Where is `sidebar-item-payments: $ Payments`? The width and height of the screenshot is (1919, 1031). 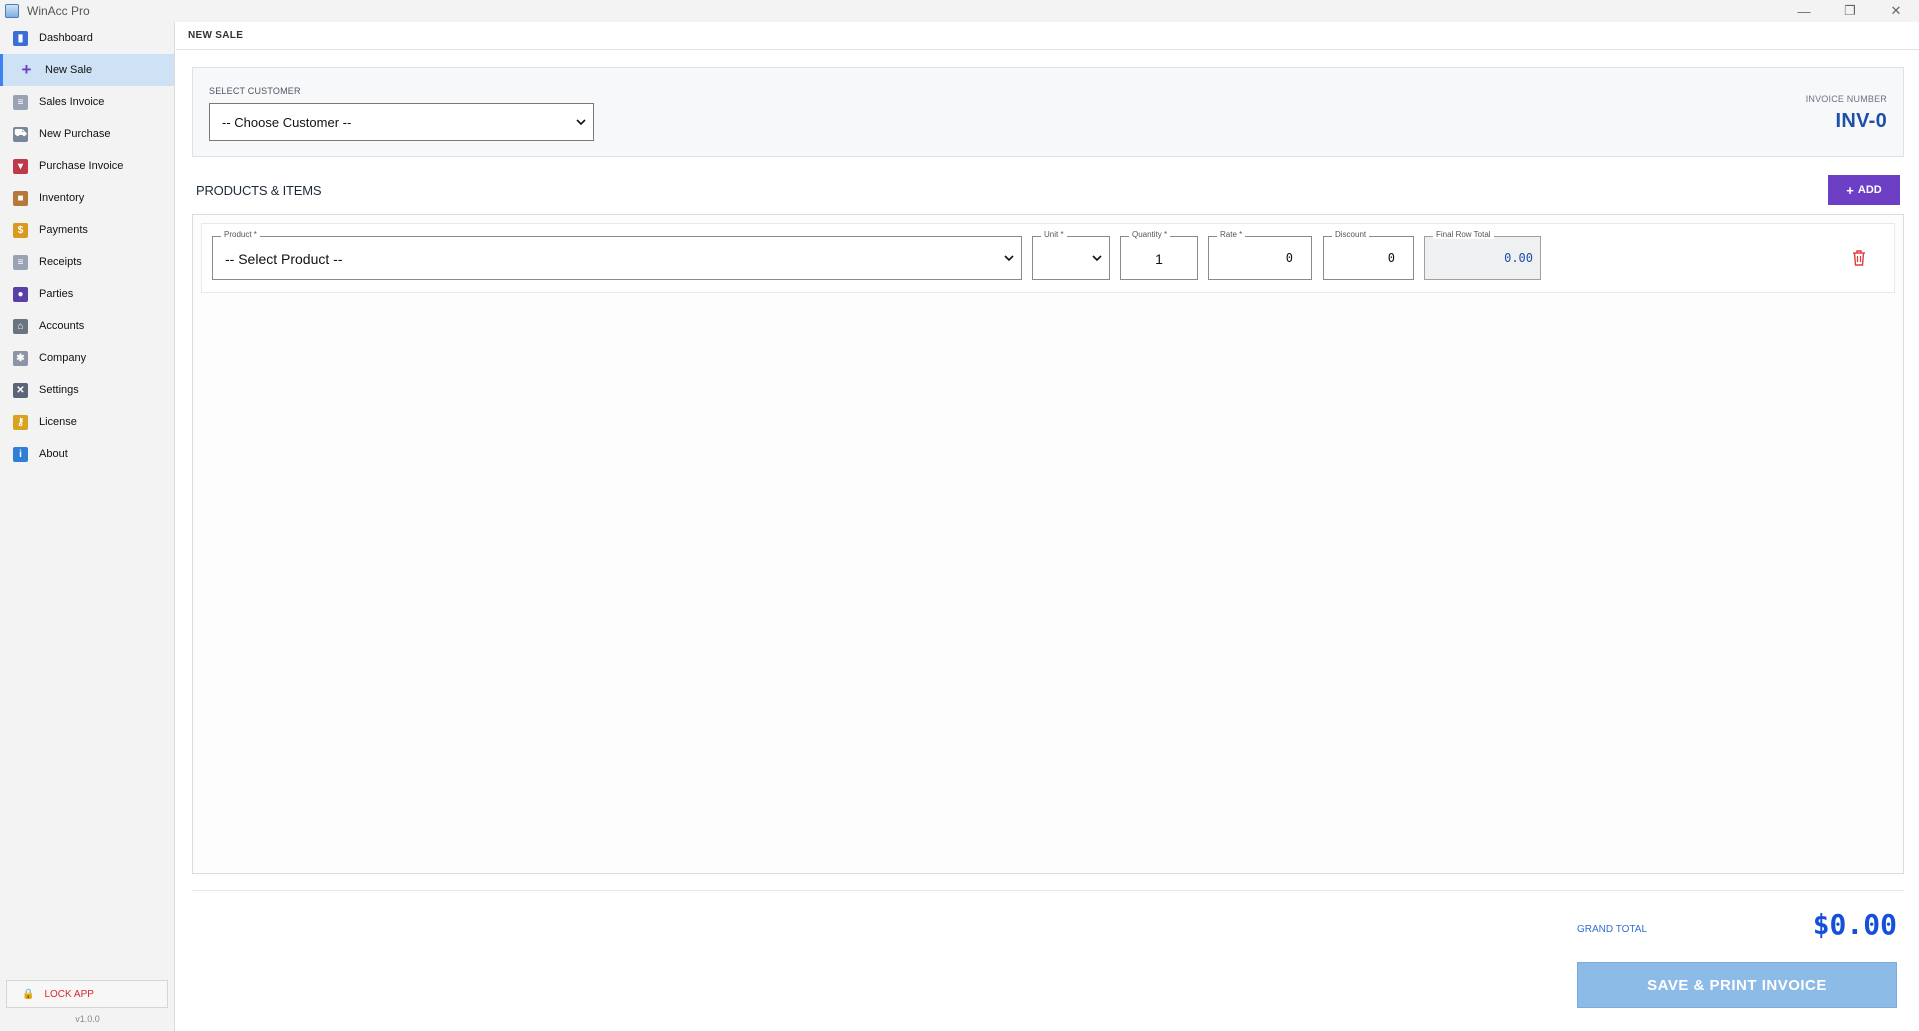
sidebar-item-payments: $ Payments is located at coordinates (87, 230).